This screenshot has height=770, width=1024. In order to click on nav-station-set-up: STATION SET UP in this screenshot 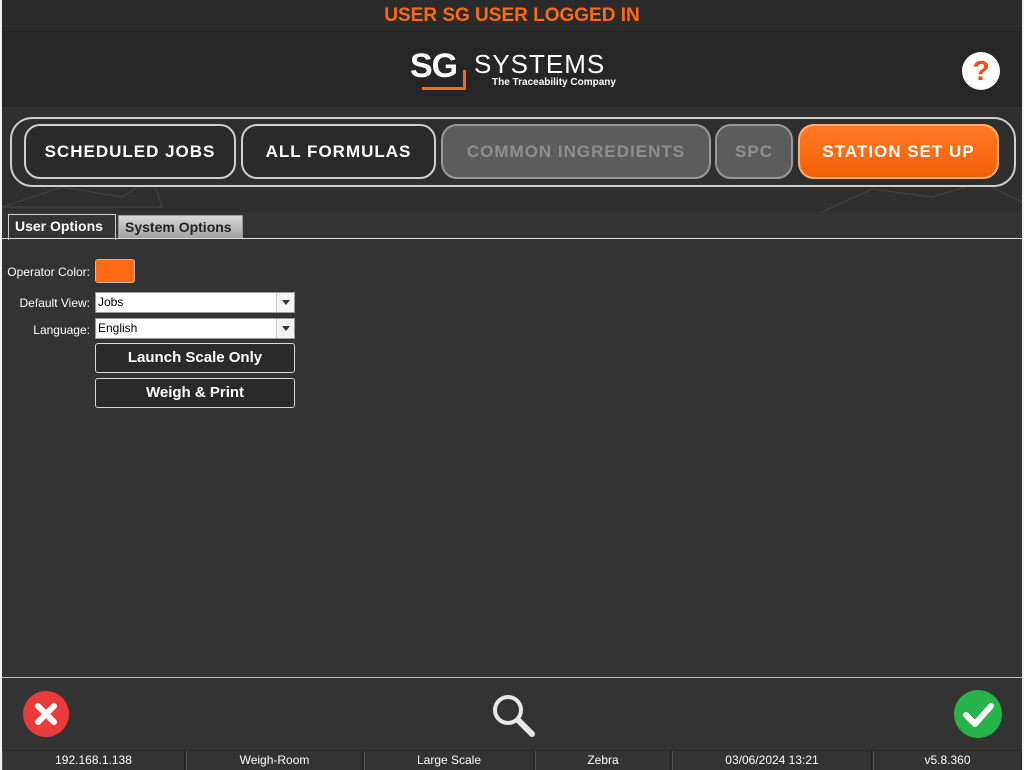, I will do `click(898, 151)`.